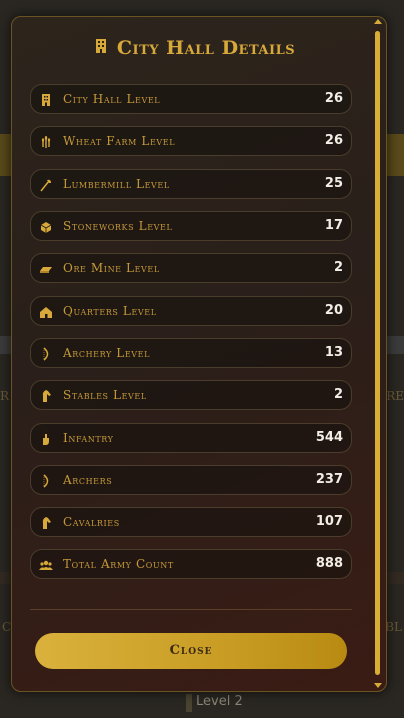  I want to click on row-value: 888, so click(329, 563).